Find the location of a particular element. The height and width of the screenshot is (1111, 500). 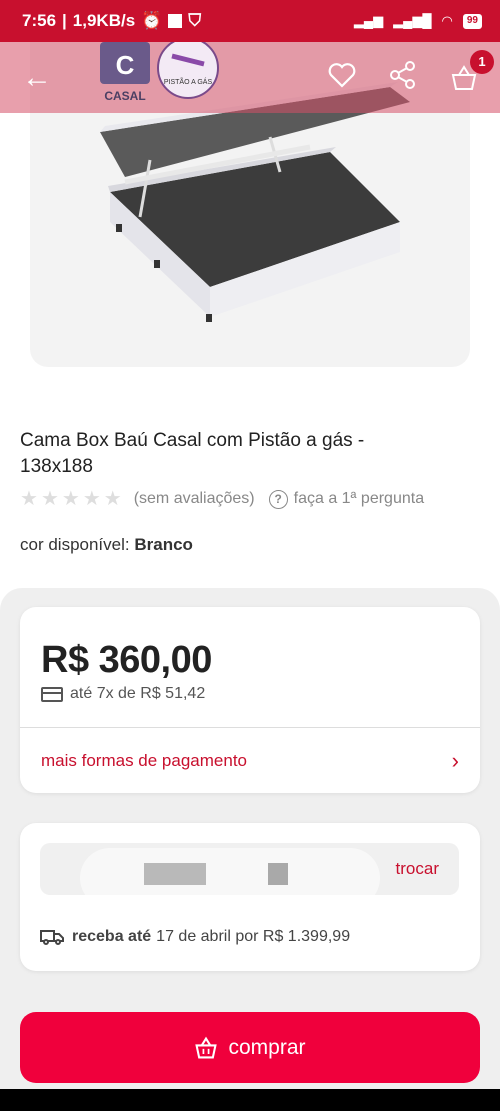

buy-button-label: comprar is located at coordinates (267, 1047).